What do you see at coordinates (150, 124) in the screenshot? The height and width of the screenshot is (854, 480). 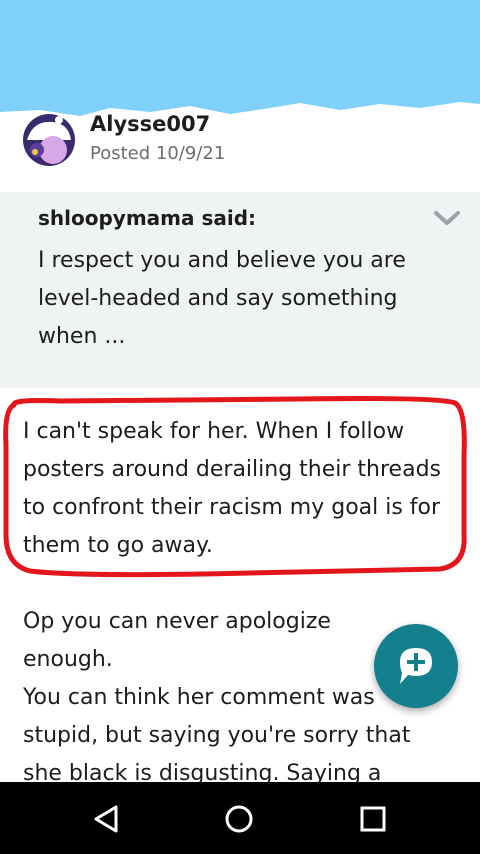 I see `post-author: Alysse007` at bounding box center [150, 124].